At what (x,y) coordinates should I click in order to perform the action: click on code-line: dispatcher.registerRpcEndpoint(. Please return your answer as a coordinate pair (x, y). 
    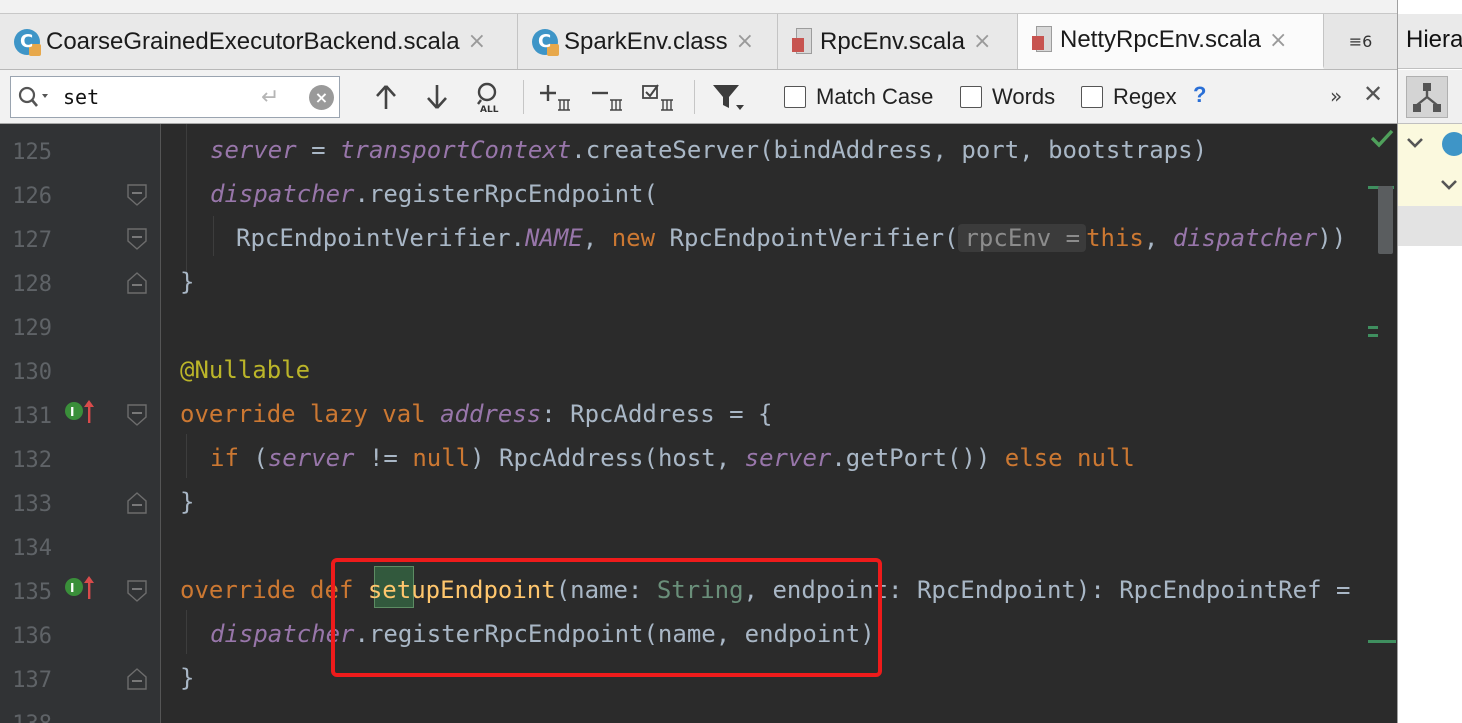
    Looking at the image, I should click on (434, 194).